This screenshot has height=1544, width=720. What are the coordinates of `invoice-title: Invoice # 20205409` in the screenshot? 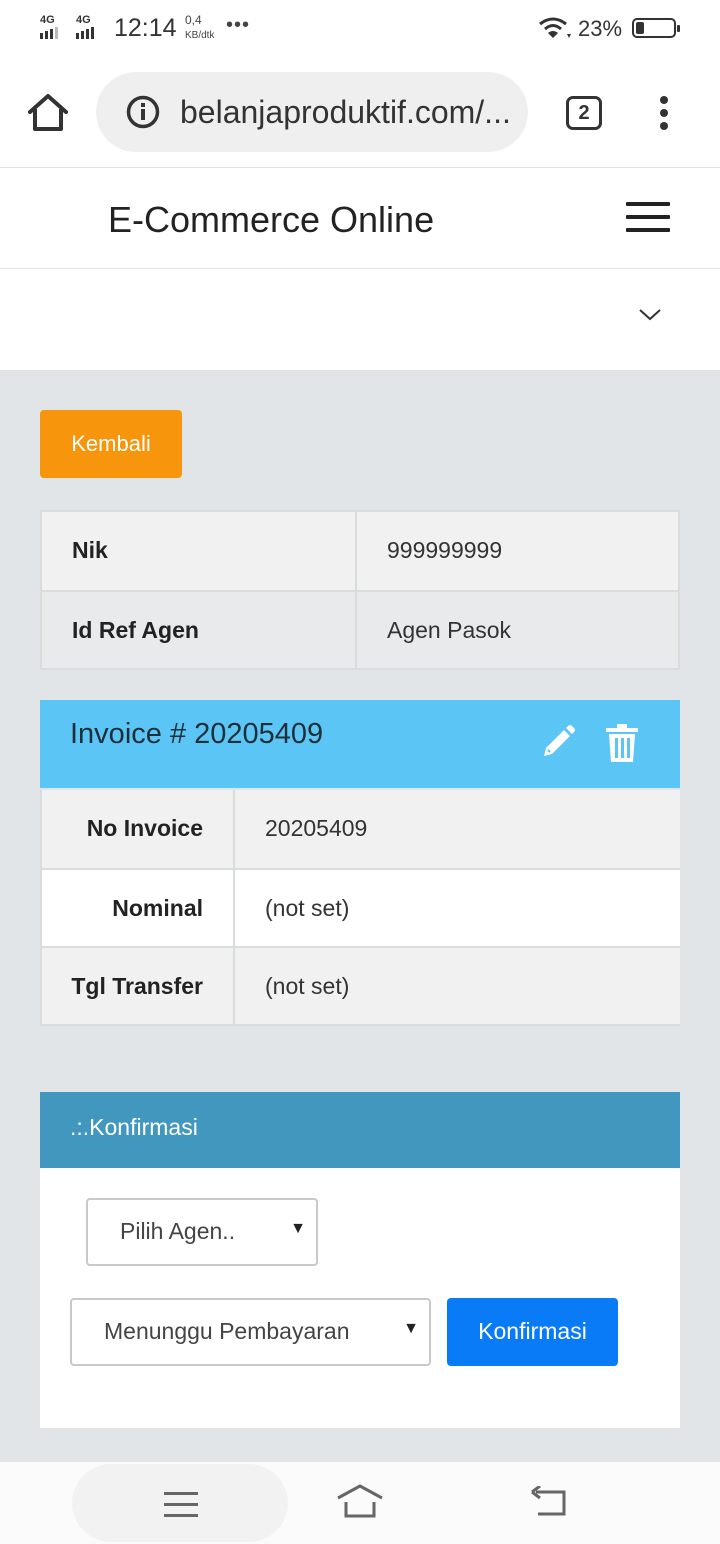 It's located at (197, 734).